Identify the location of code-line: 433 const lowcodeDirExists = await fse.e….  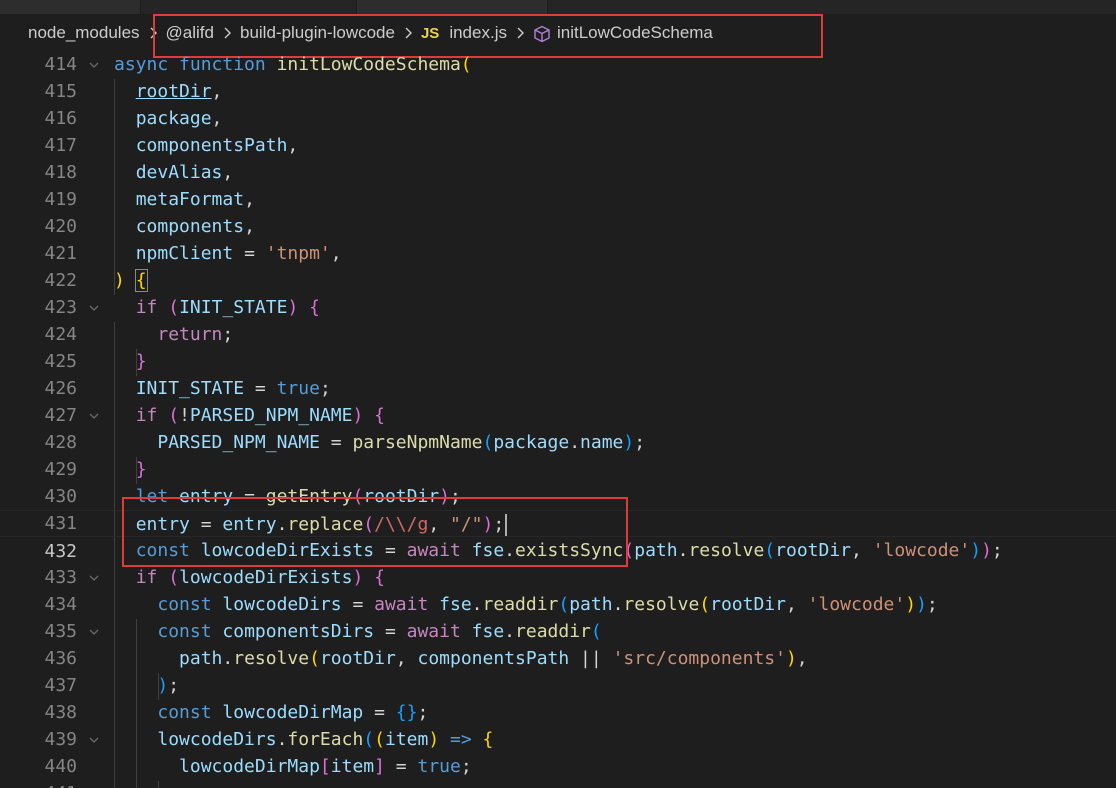
(558, 562).